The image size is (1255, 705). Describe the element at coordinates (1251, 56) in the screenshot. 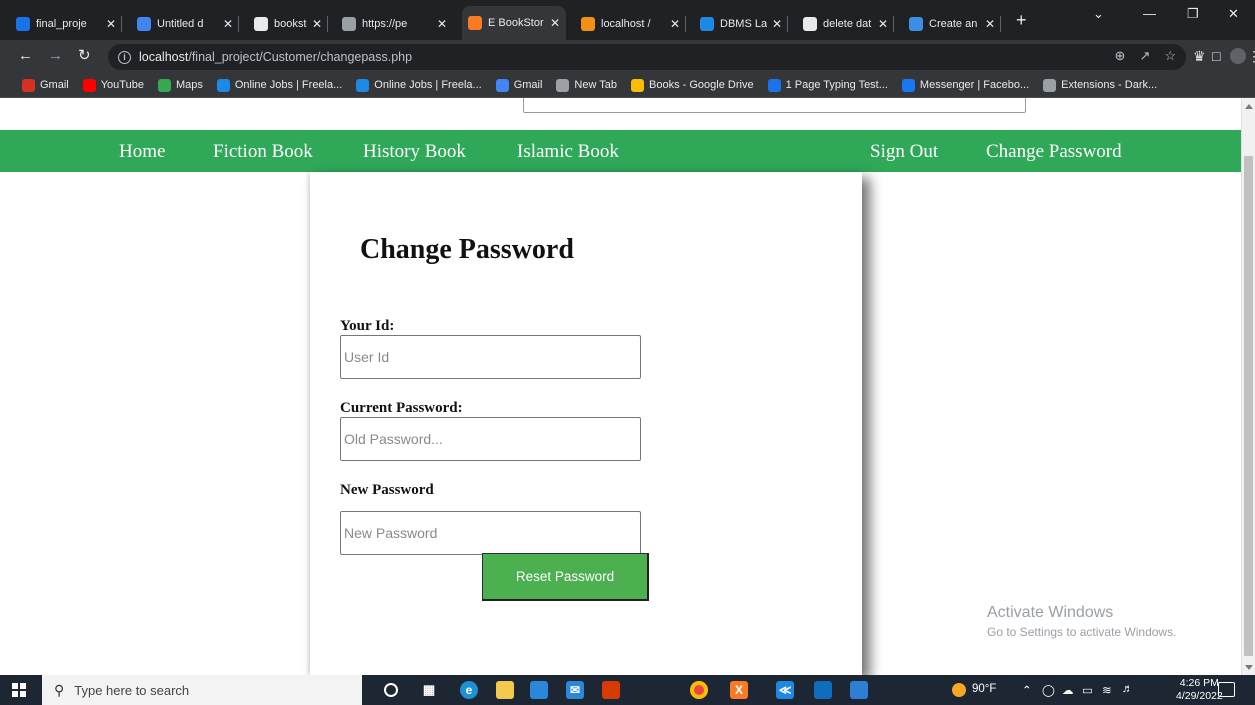

I see `menu-icon: ⋮` at that location.